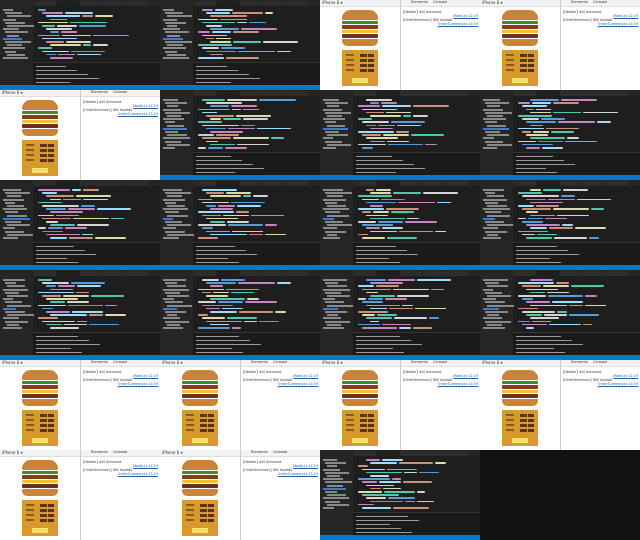  What do you see at coordinates (520, 440) in the screenshot?
I see `order-now-button` at bounding box center [520, 440].